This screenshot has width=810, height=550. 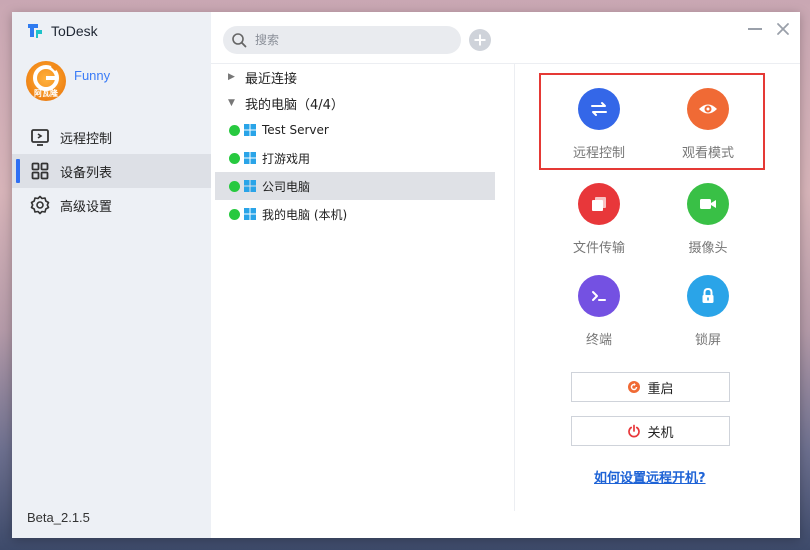 I want to click on terminal-icon, so click(x=599, y=296).